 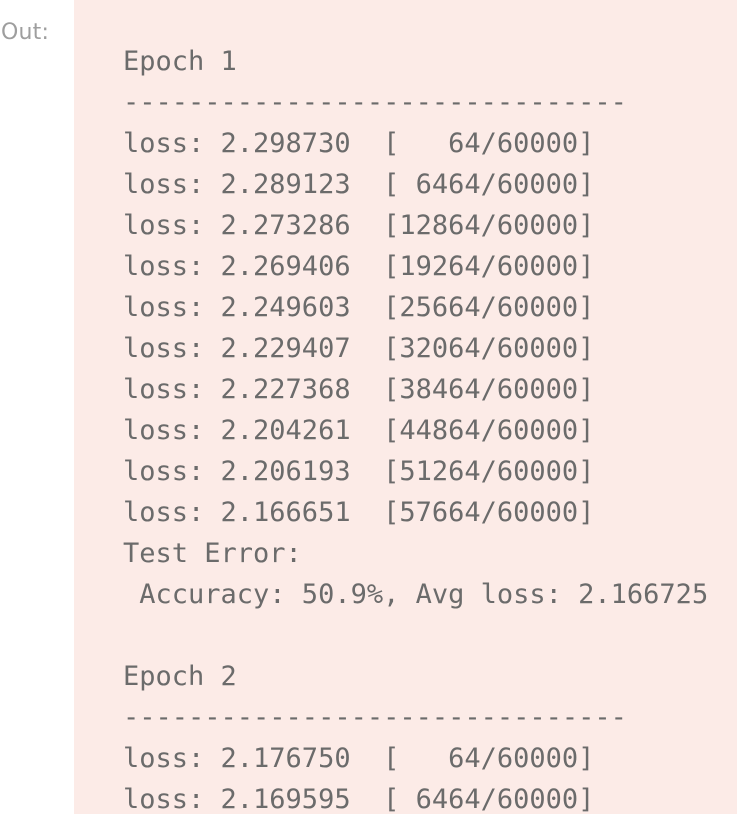 What do you see at coordinates (359, 758) in the screenshot?
I see `output-line: loss: 2.176750 [ 64/60000]` at bounding box center [359, 758].